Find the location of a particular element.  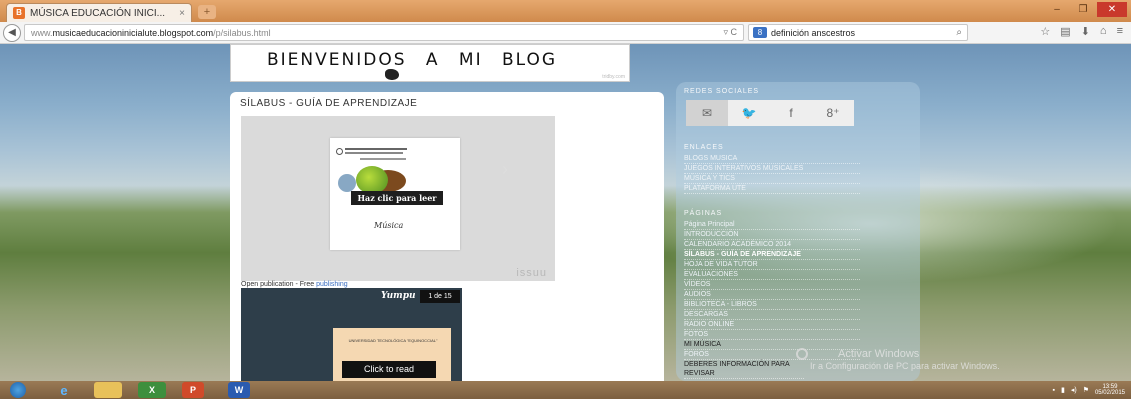

blogger-favicon-icon: B is located at coordinates (19, 13).